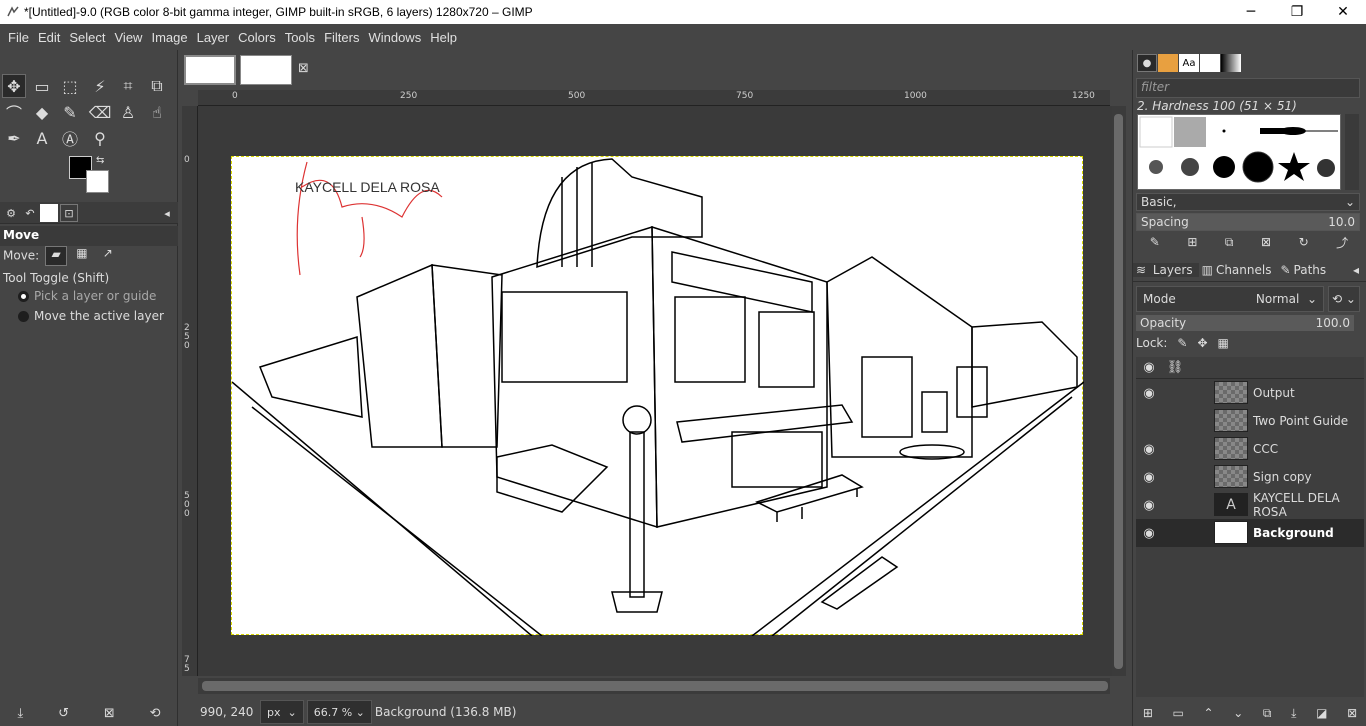 The width and height of the screenshot is (1366, 726). I want to click on layer-row: ◉ Output, so click(1250, 393).